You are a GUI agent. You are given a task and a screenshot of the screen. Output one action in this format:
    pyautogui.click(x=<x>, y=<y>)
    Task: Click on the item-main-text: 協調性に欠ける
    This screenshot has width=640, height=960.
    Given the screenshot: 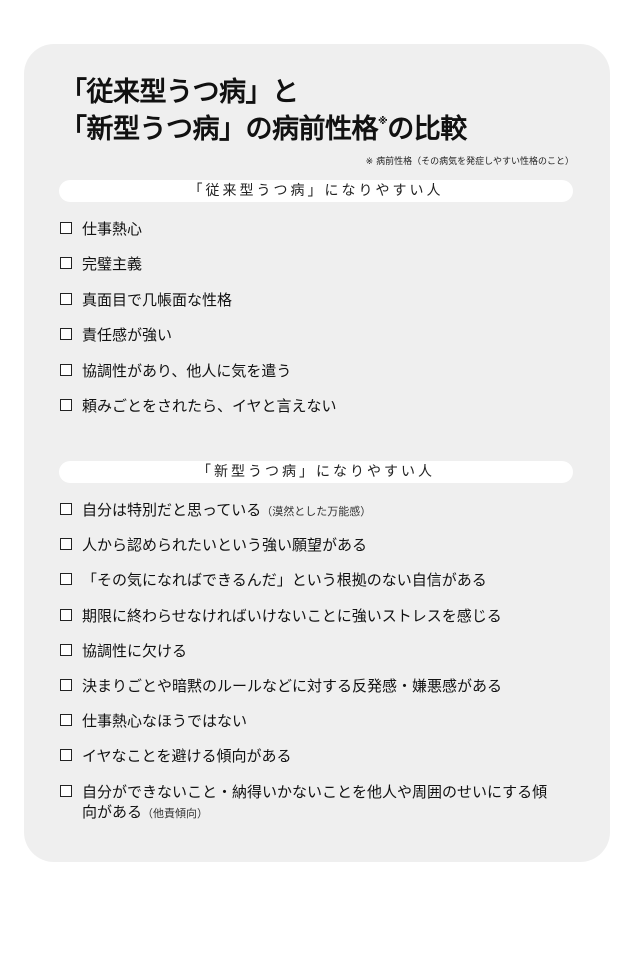 What is the action you would take?
    pyautogui.click(x=135, y=650)
    